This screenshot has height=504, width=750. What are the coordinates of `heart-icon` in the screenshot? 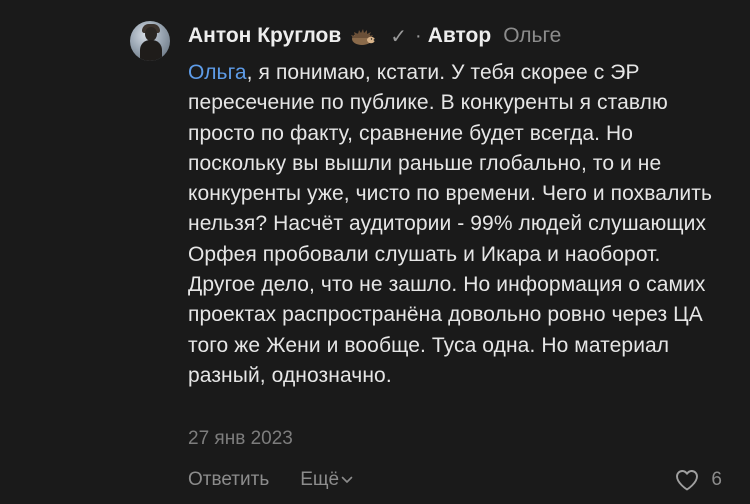 It's located at (687, 480).